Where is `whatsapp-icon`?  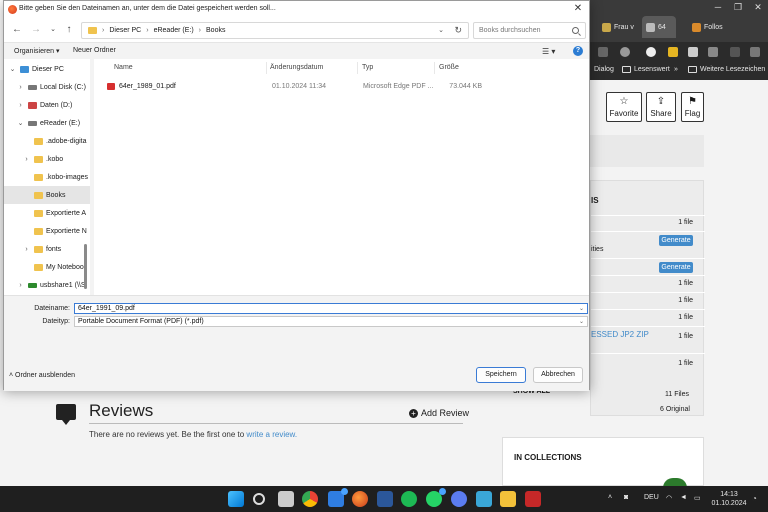 whatsapp-icon is located at coordinates (436, 497).